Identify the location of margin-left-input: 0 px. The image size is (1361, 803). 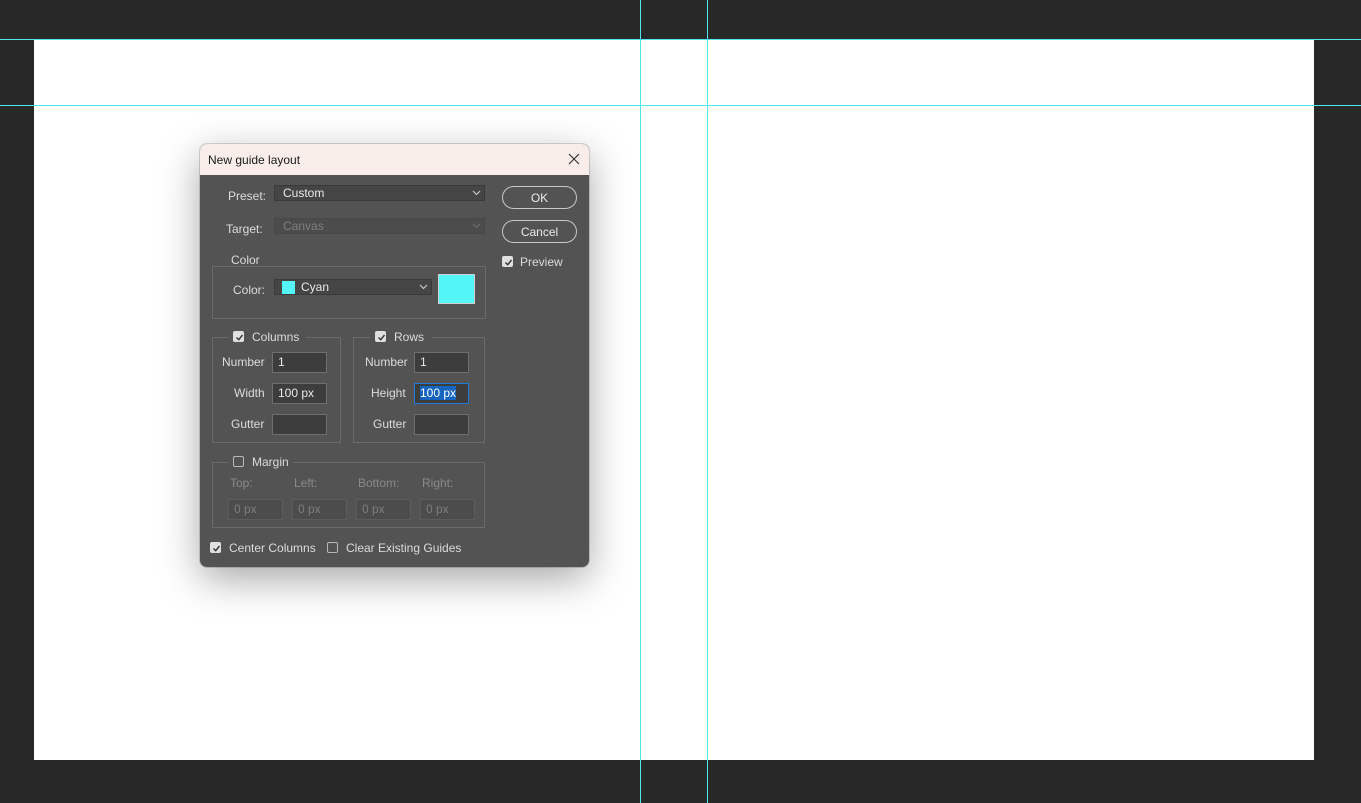
(319, 509).